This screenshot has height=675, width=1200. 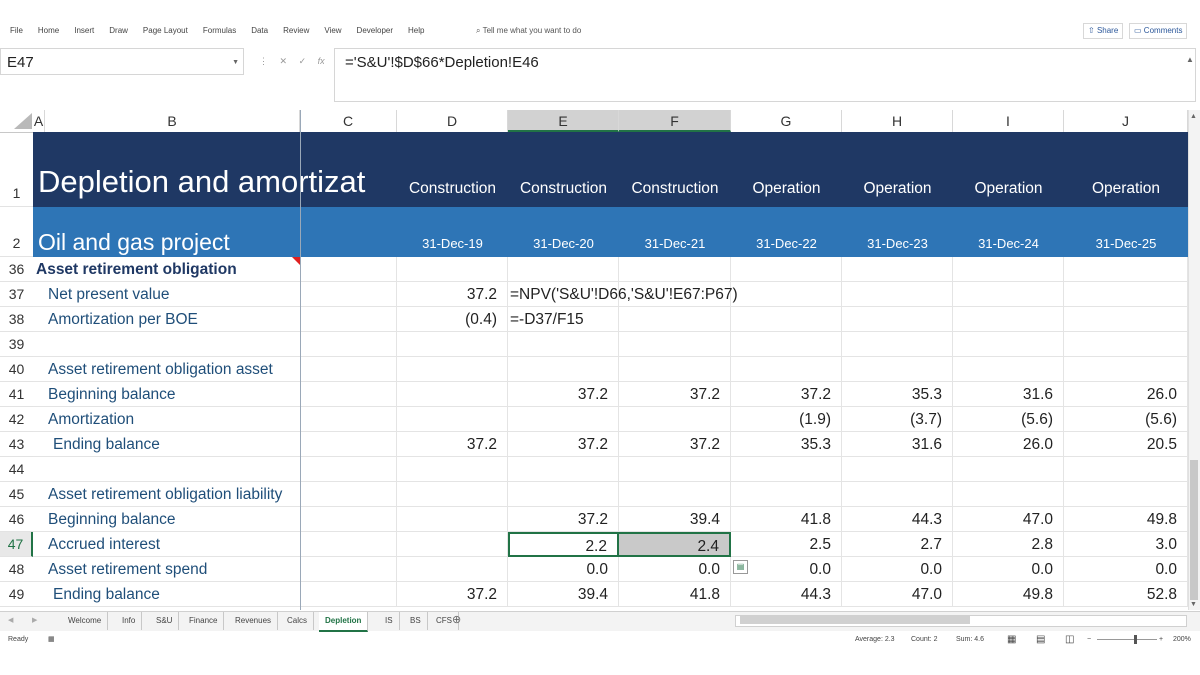 I want to click on row-label-36: Asset retirement obligation, so click(x=215, y=269).